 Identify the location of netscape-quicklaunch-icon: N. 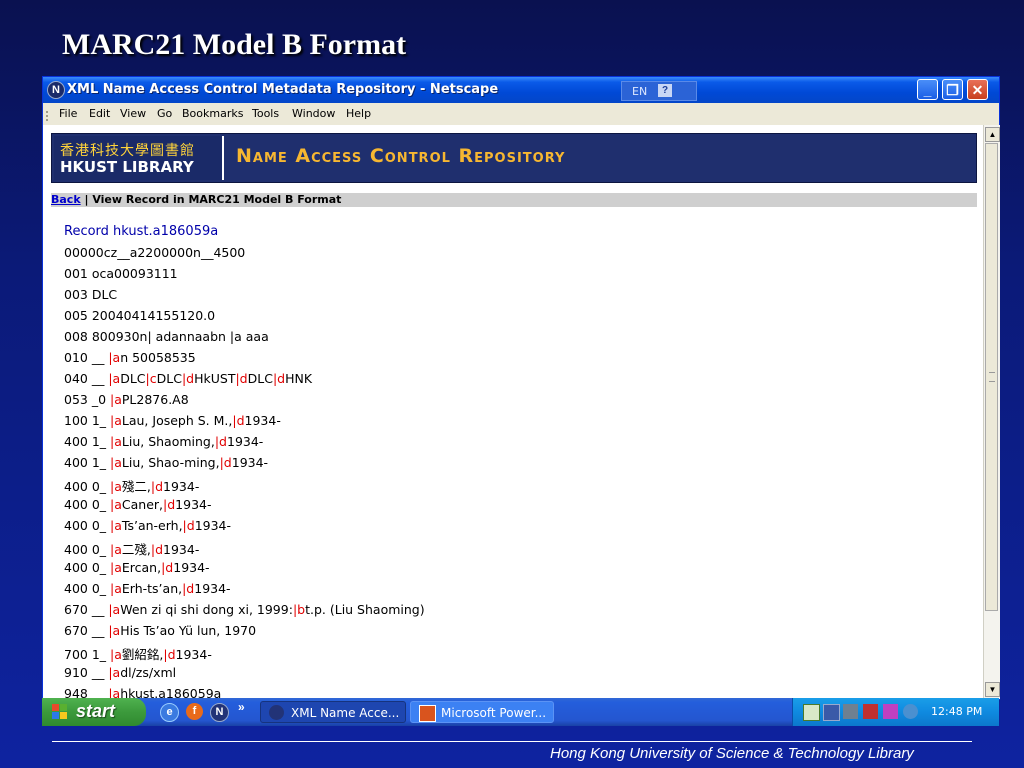
(219, 712).